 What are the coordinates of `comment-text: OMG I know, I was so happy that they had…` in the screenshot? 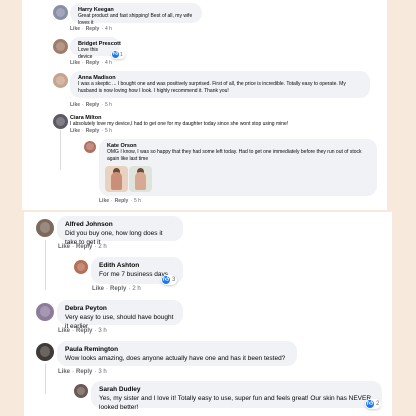 It's located at (234, 155).